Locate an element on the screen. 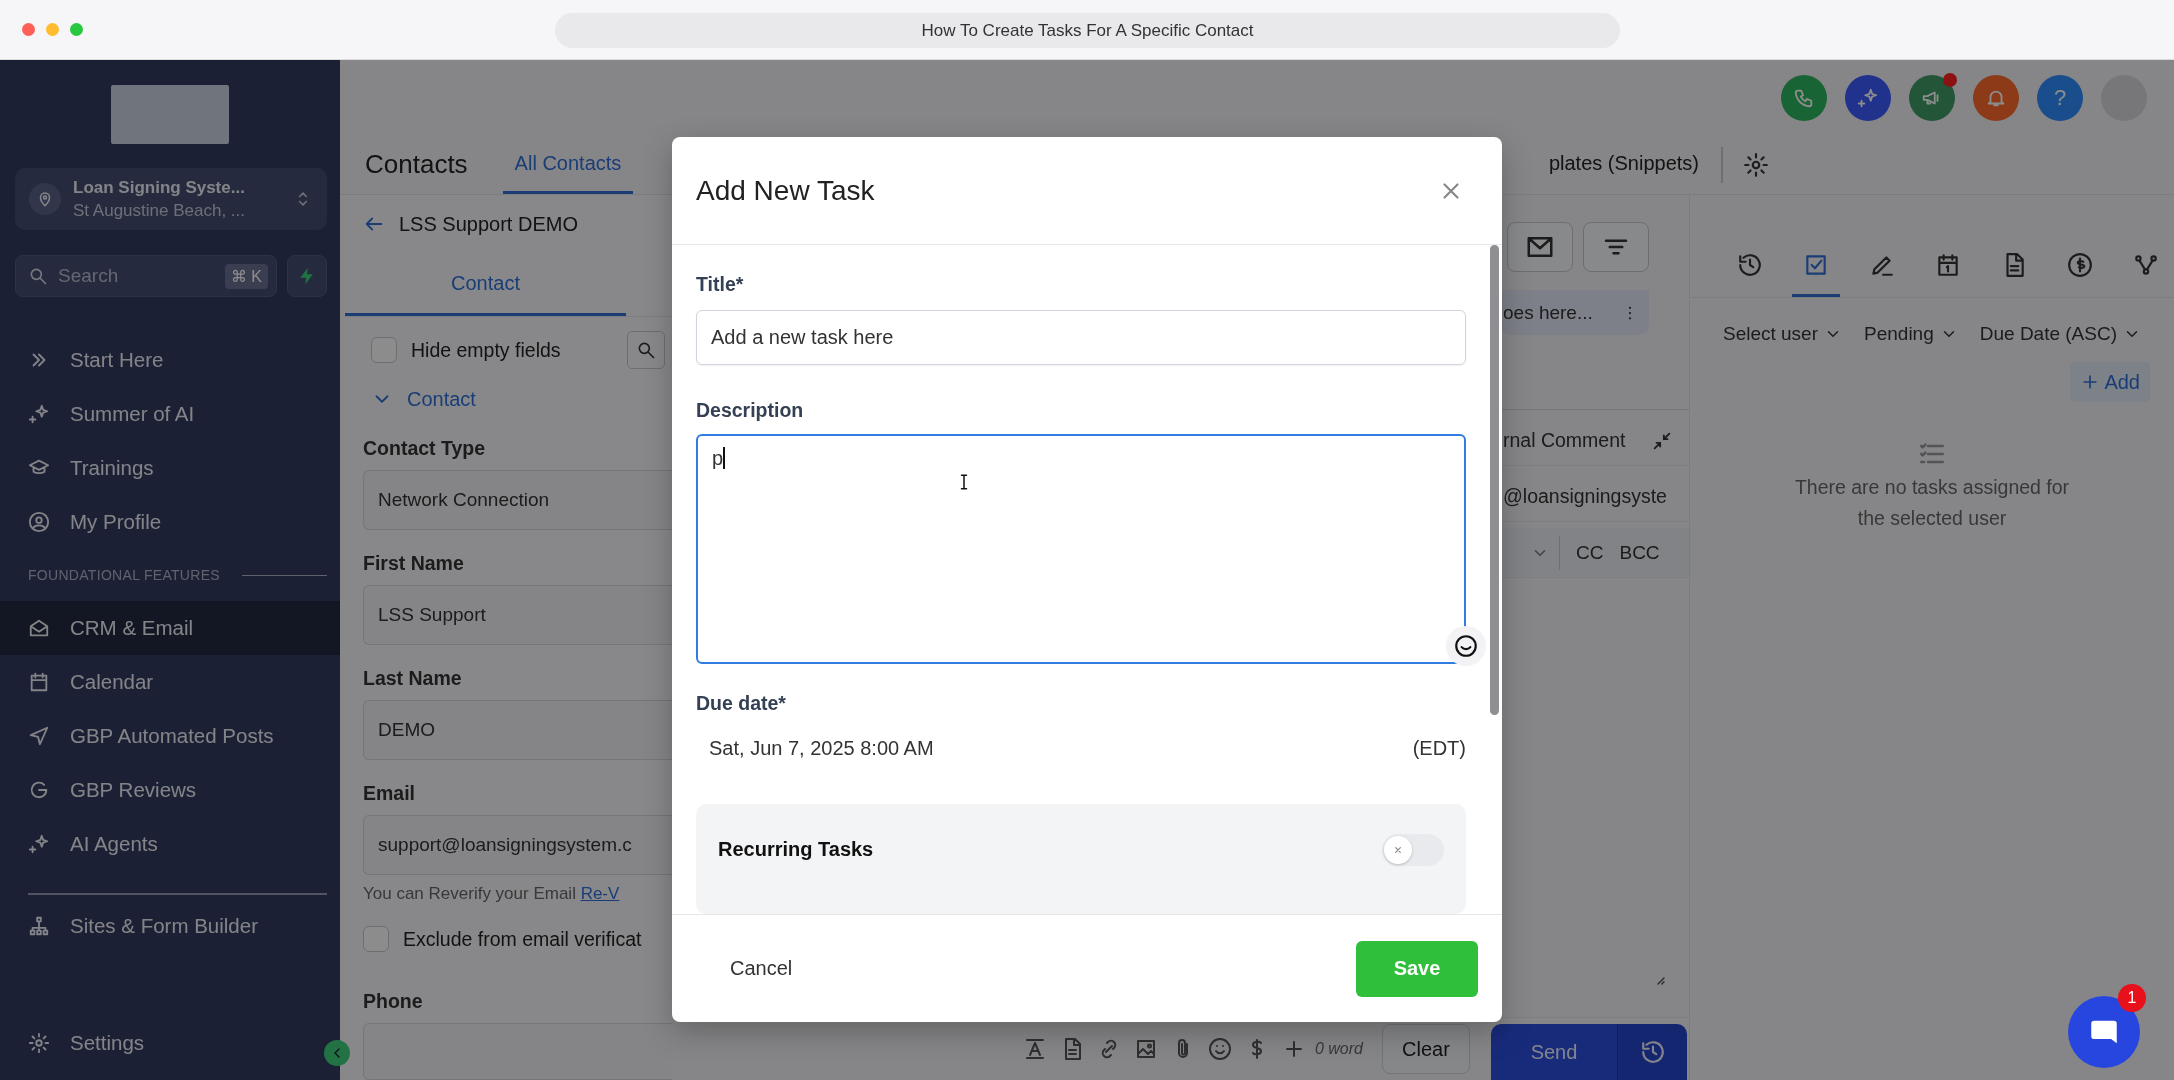  tab: plates (Snippets) is located at coordinates (1623, 164).